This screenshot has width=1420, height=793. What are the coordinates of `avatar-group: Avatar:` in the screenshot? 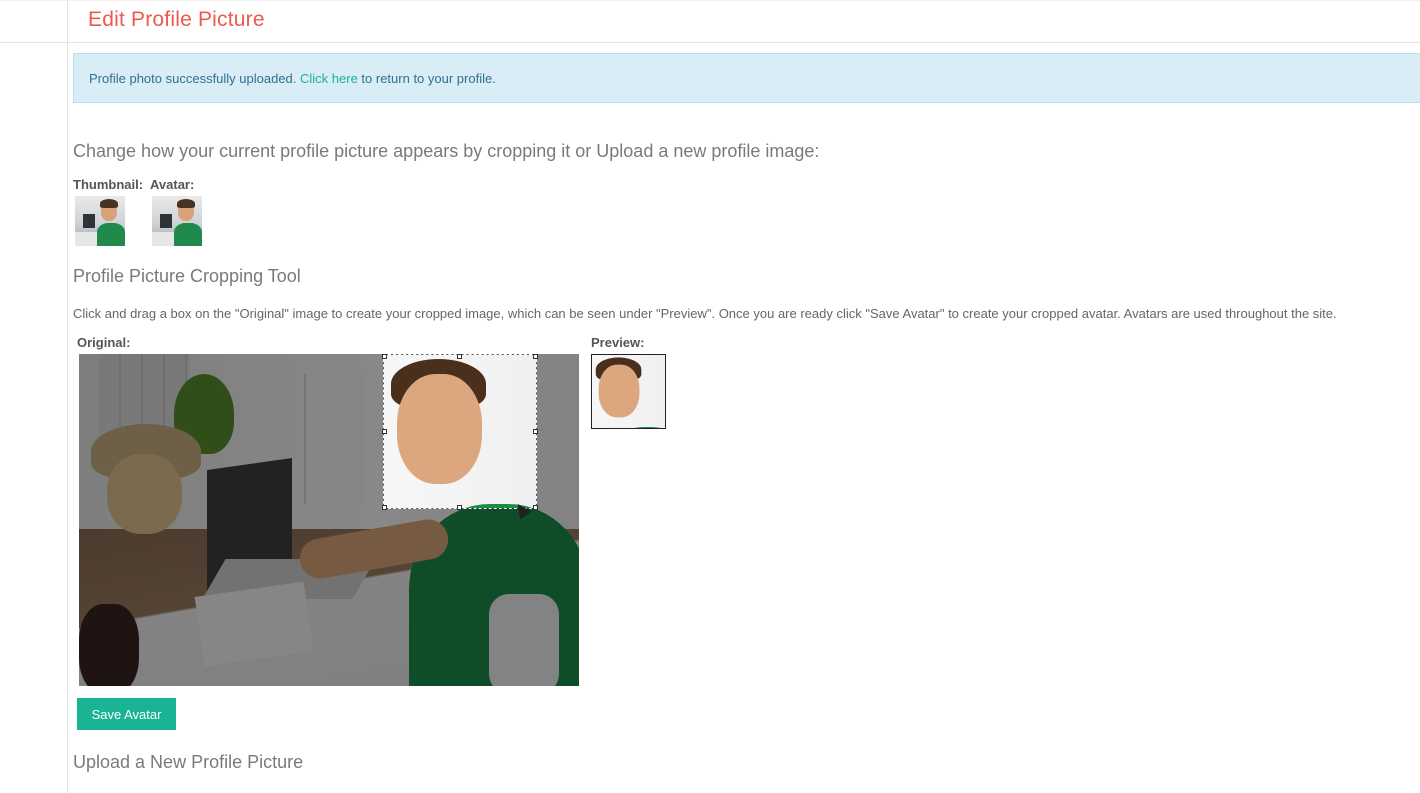 It's located at (176, 211).